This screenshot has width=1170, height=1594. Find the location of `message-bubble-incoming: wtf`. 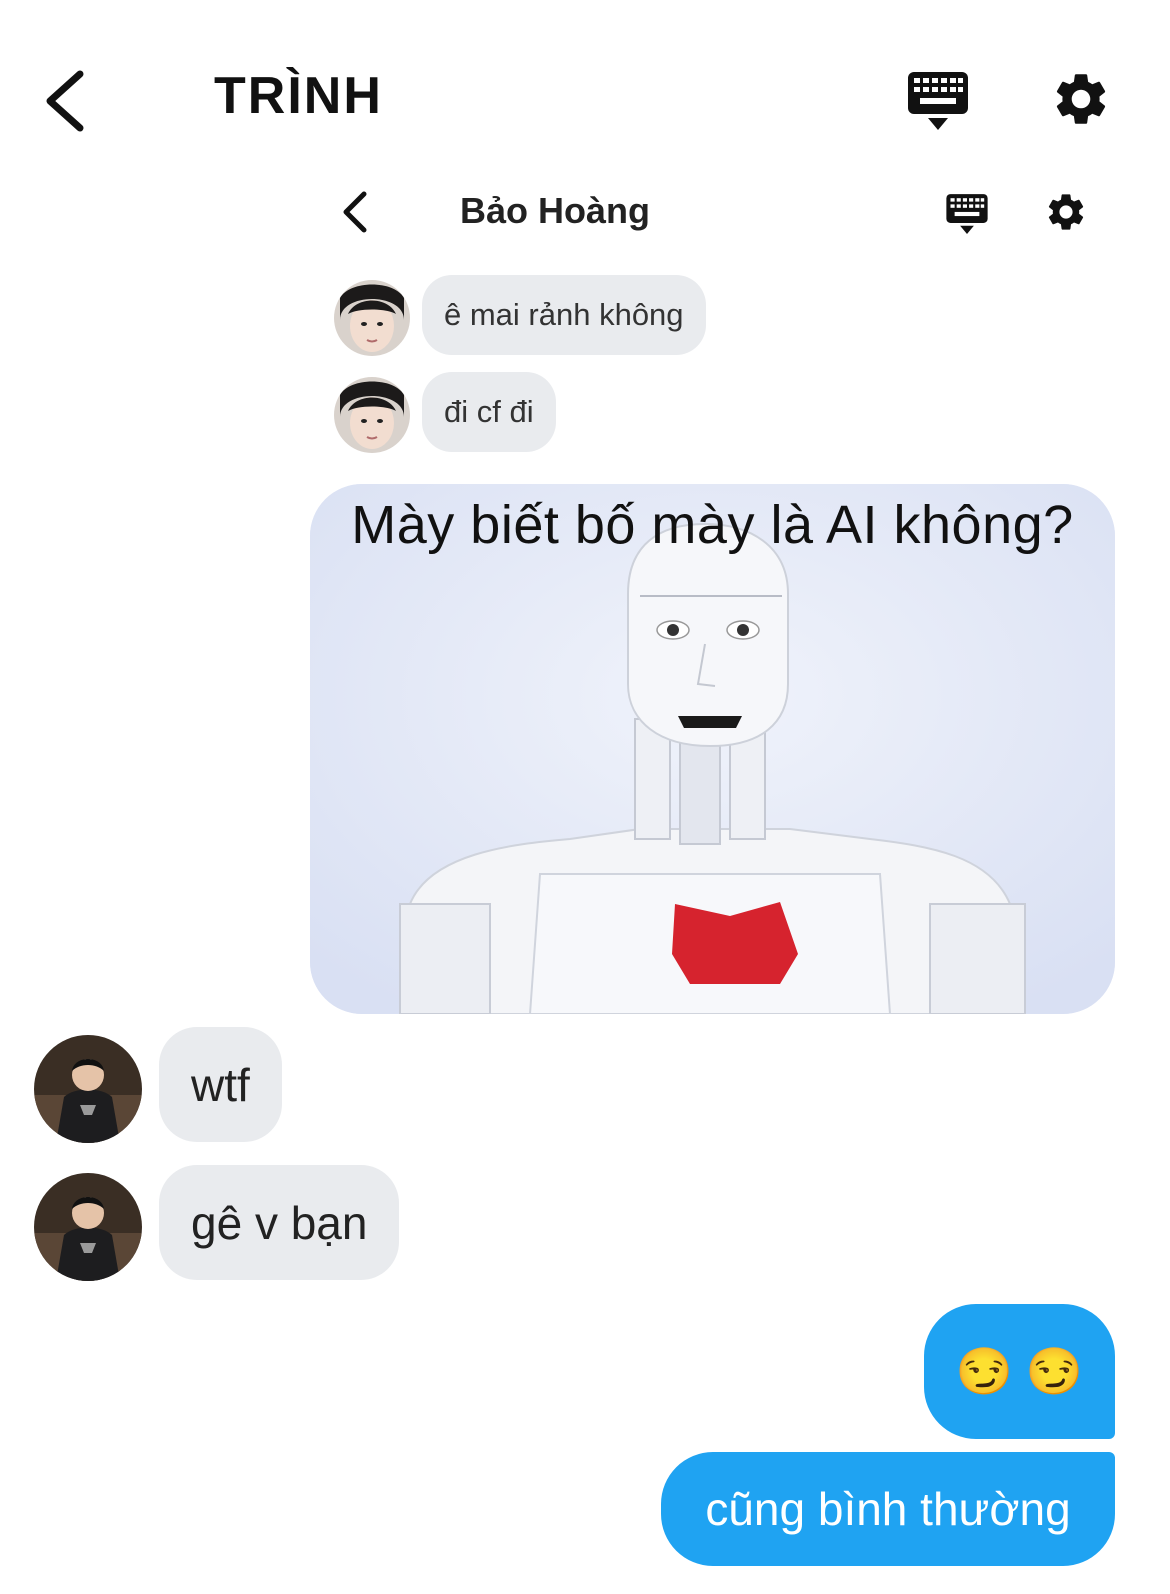

message-bubble-incoming: wtf is located at coordinates (220, 1084).